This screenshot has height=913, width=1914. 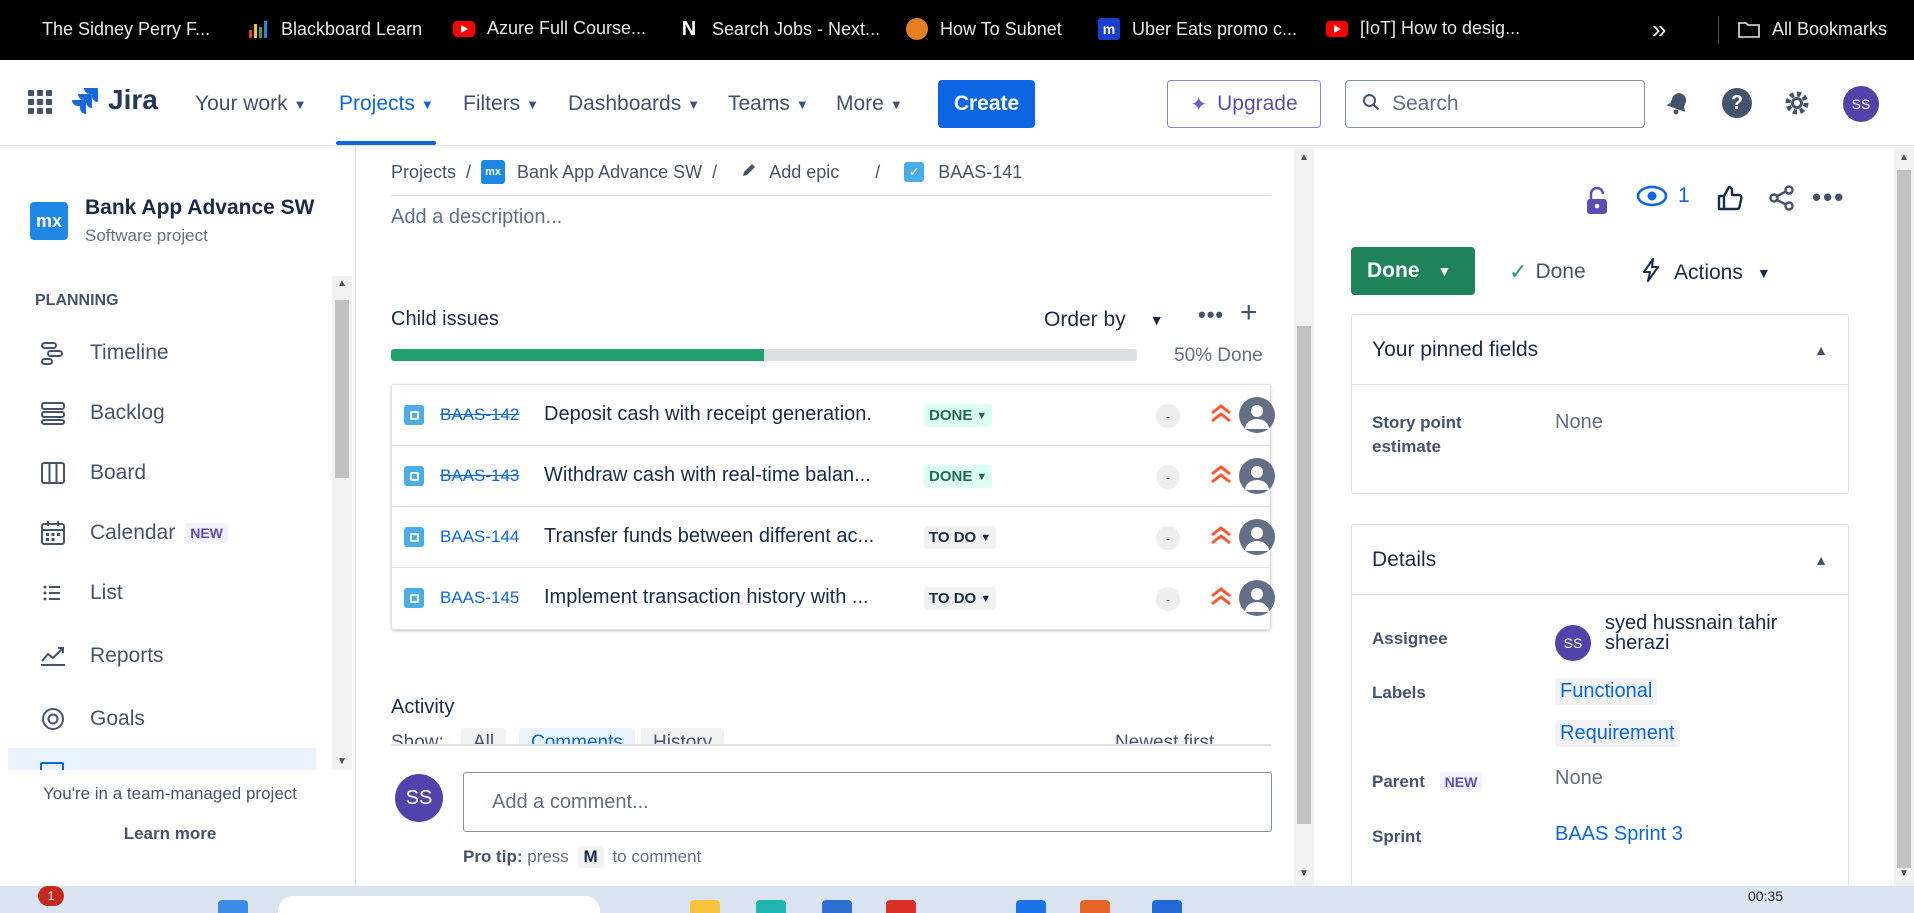 What do you see at coordinates (484, 736) in the screenshot?
I see `activity-filter-all: All` at bounding box center [484, 736].